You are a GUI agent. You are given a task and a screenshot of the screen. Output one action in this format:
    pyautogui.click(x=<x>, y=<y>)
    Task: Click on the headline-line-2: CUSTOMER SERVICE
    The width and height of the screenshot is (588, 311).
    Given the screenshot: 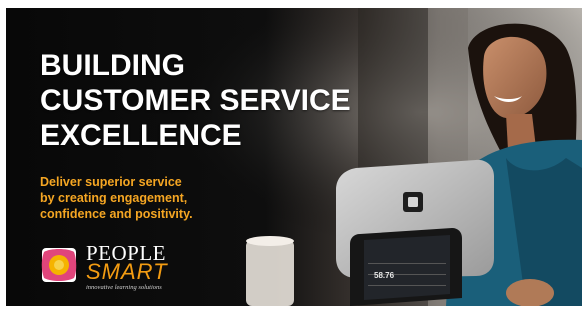 What is the action you would take?
    pyautogui.click(x=195, y=100)
    